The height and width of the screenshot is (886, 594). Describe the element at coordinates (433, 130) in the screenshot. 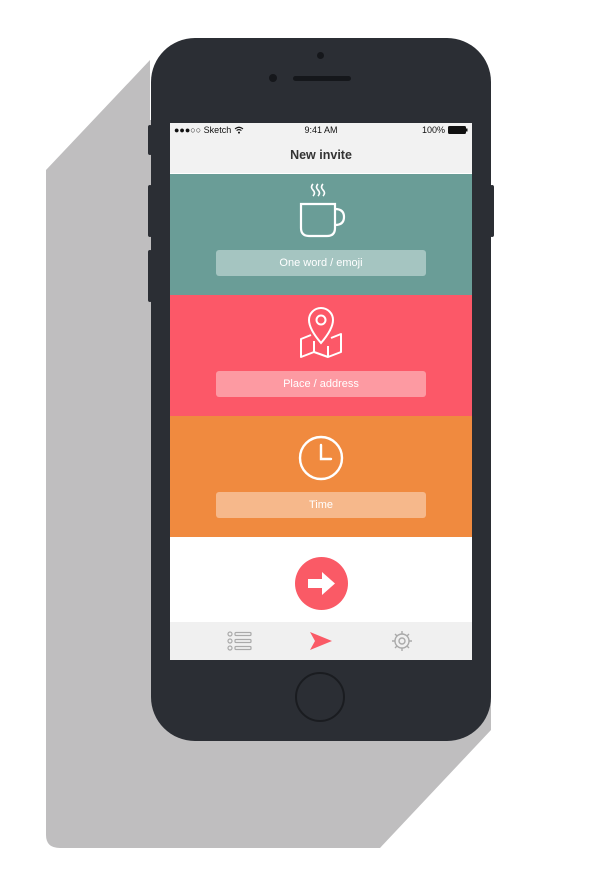

I see `battery-percent: 100%` at that location.